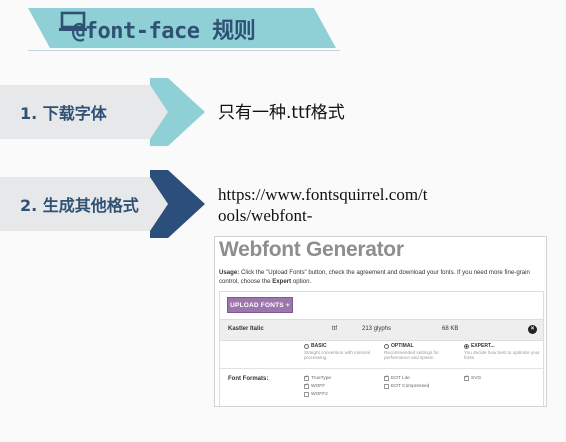  I want to click on format-truetype-label: TrueType, so click(321, 378).